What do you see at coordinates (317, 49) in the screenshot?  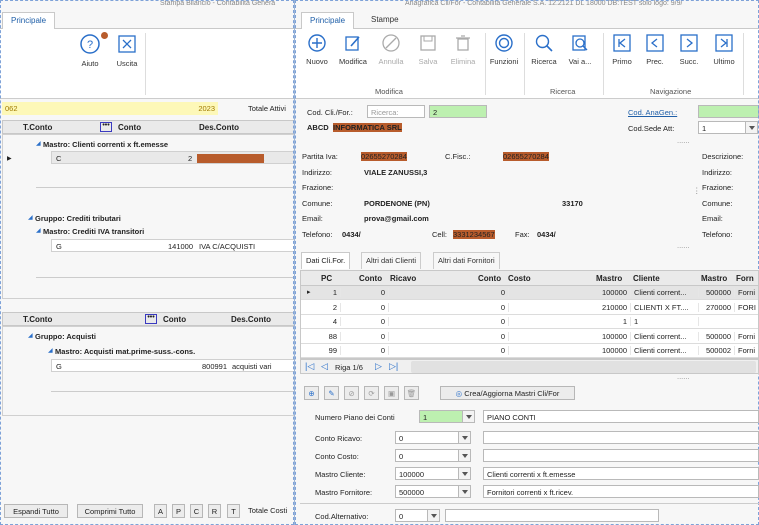 I see `nuovo-button: Nuovo` at bounding box center [317, 49].